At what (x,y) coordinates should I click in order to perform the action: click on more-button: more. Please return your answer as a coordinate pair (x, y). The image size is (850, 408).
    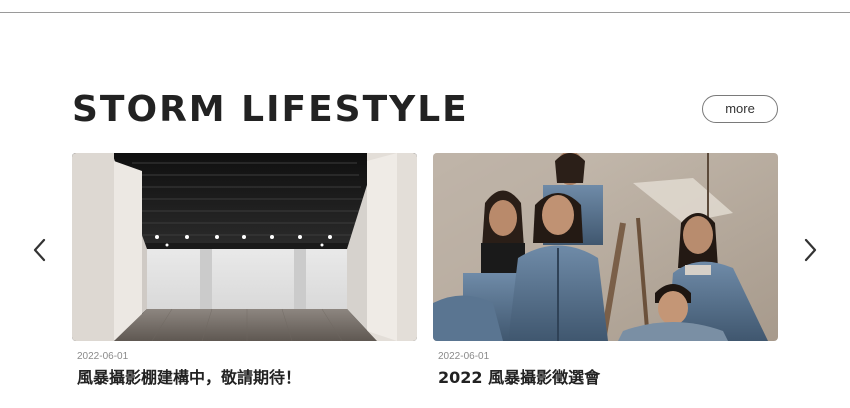
    Looking at the image, I should click on (740, 109).